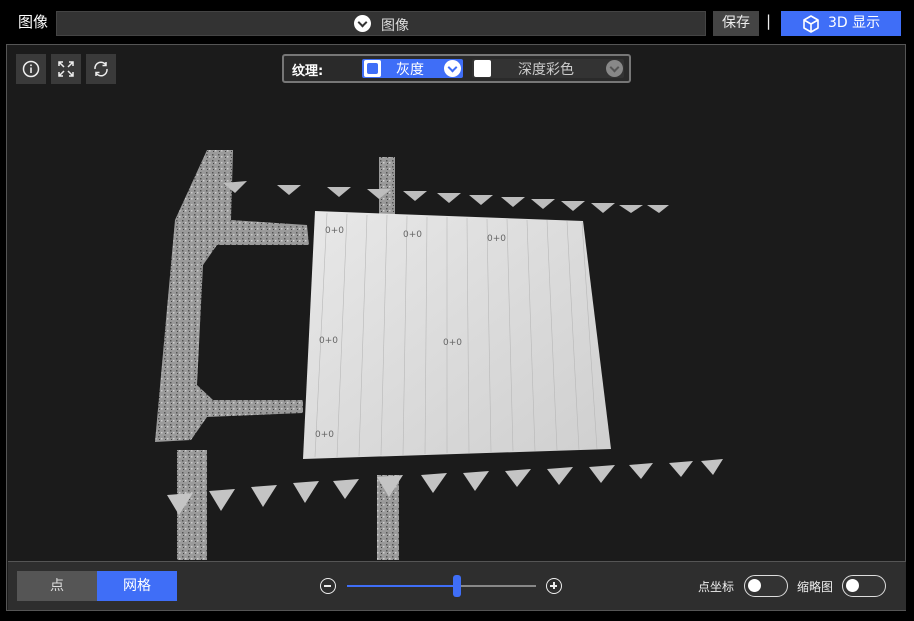  What do you see at coordinates (716, 587) in the screenshot?
I see `point-coord-label: 点坐标` at bounding box center [716, 587].